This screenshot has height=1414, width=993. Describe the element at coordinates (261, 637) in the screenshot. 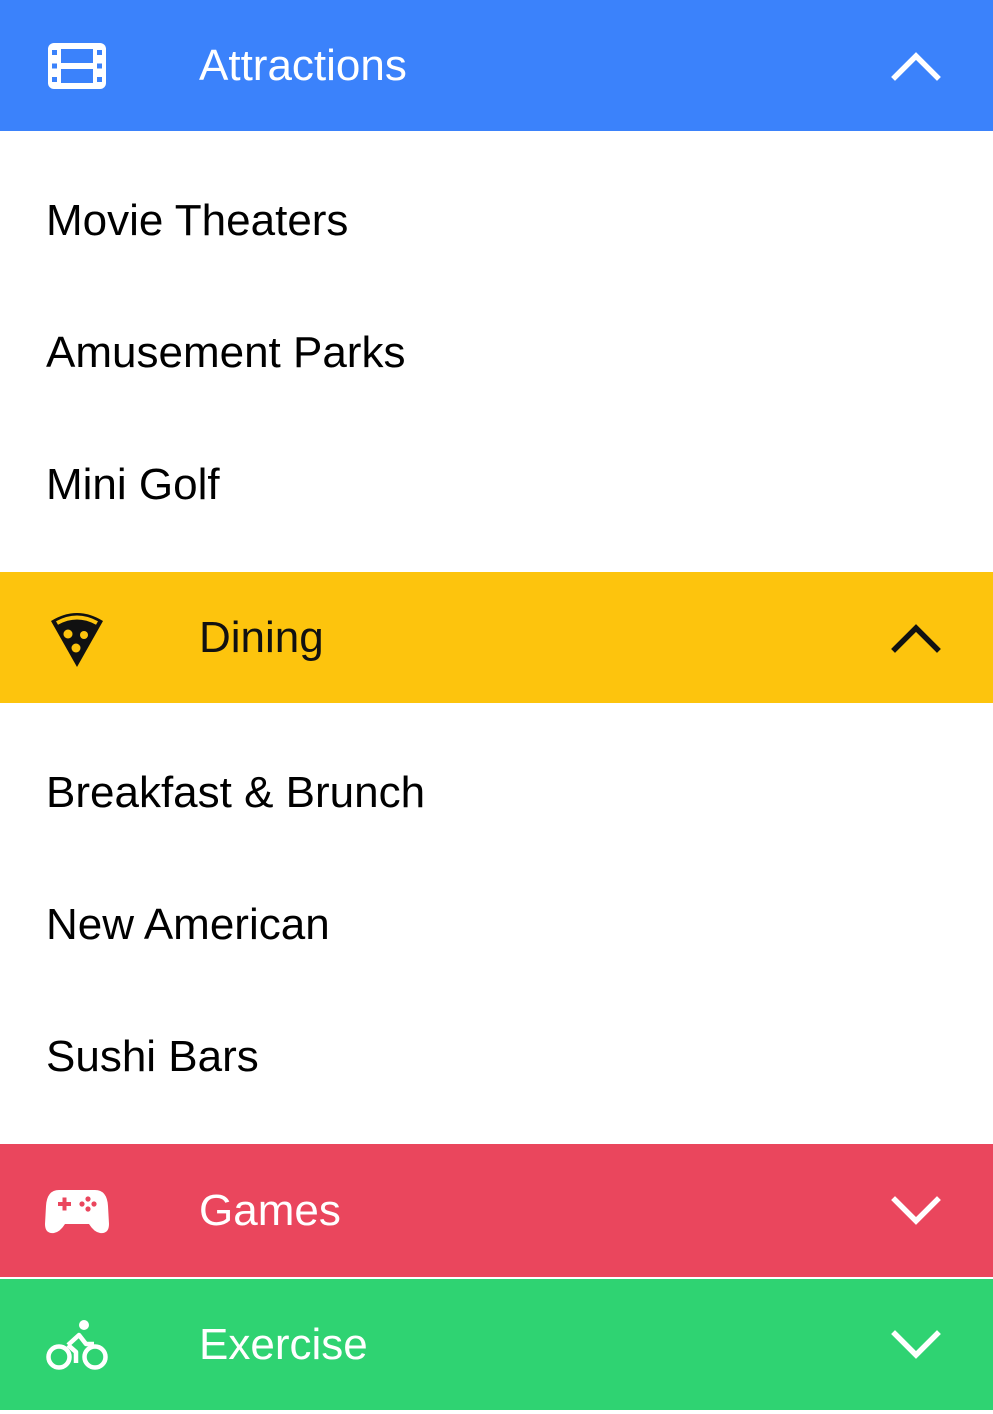

I see `section-title: Dining` at that location.